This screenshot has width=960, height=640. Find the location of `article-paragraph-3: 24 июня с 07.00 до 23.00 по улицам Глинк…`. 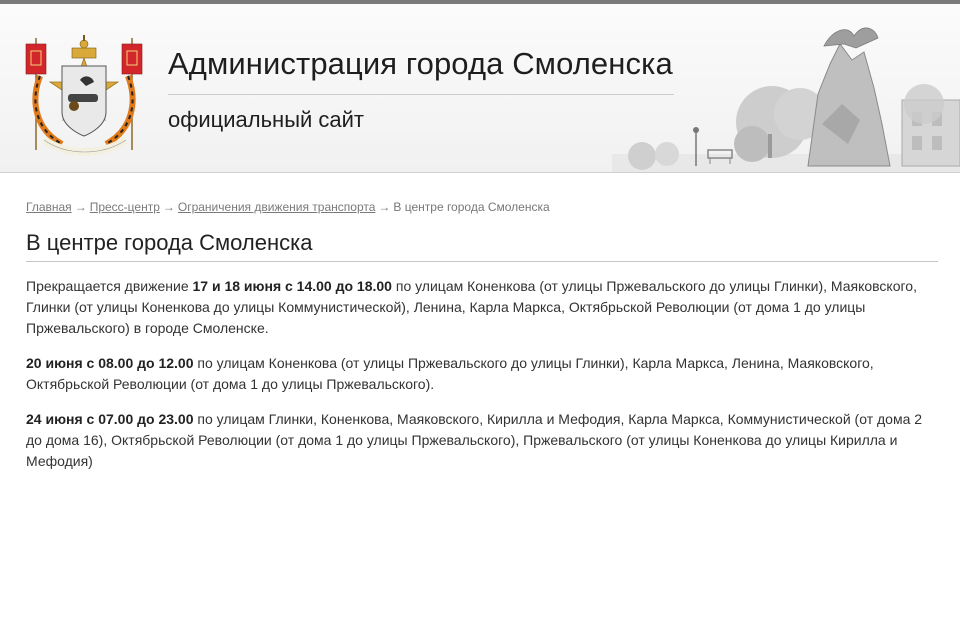

article-paragraph-3: 24 июня с 07.00 до 23.00 по улицам Глинк… is located at coordinates (483, 440).